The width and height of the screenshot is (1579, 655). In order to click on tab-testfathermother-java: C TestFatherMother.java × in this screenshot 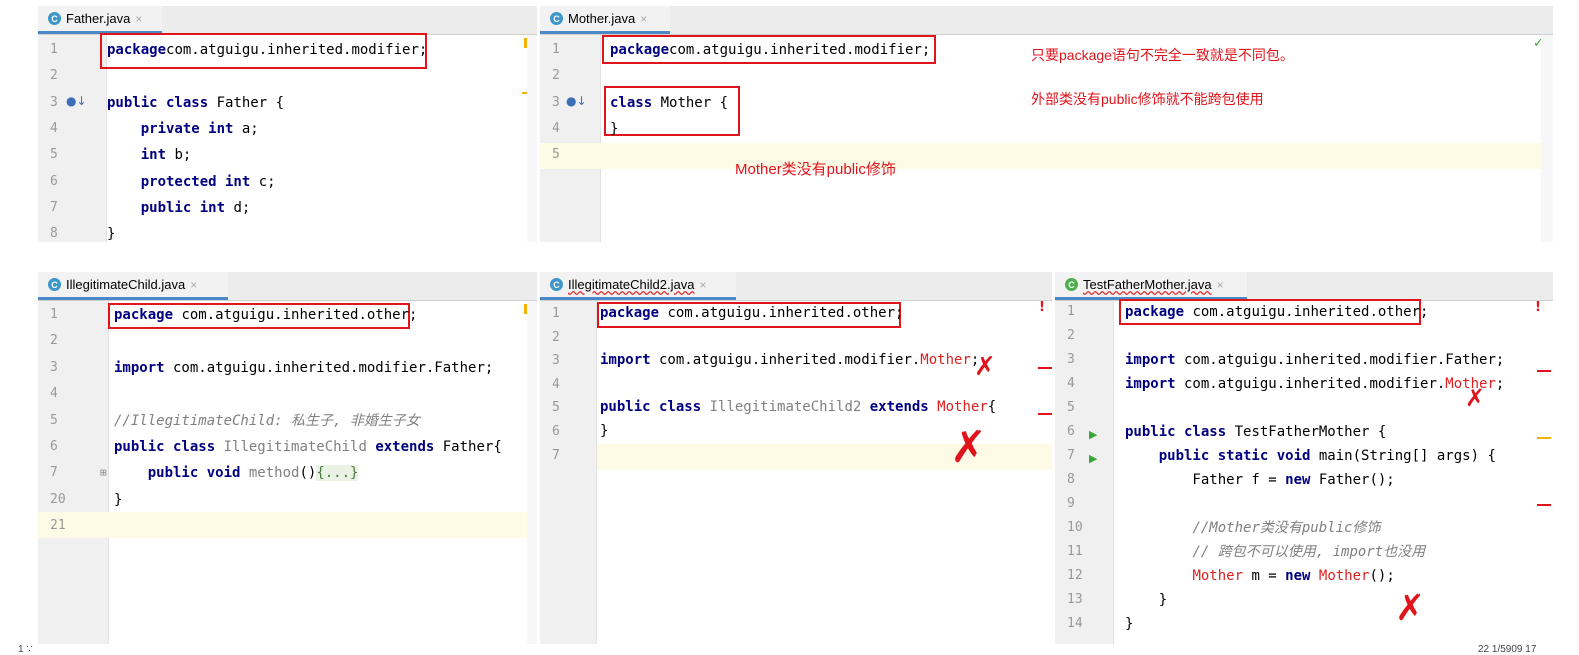, I will do `click(1151, 286)`.